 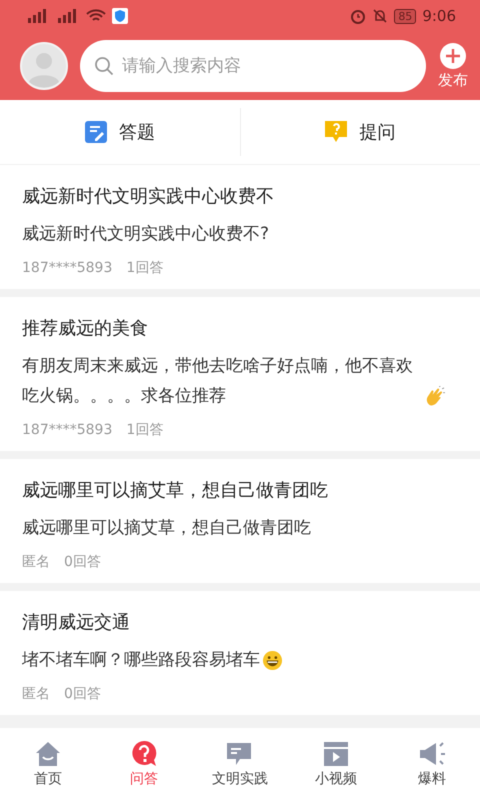 What do you see at coordinates (453, 55) in the screenshot?
I see `plus-icon` at bounding box center [453, 55].